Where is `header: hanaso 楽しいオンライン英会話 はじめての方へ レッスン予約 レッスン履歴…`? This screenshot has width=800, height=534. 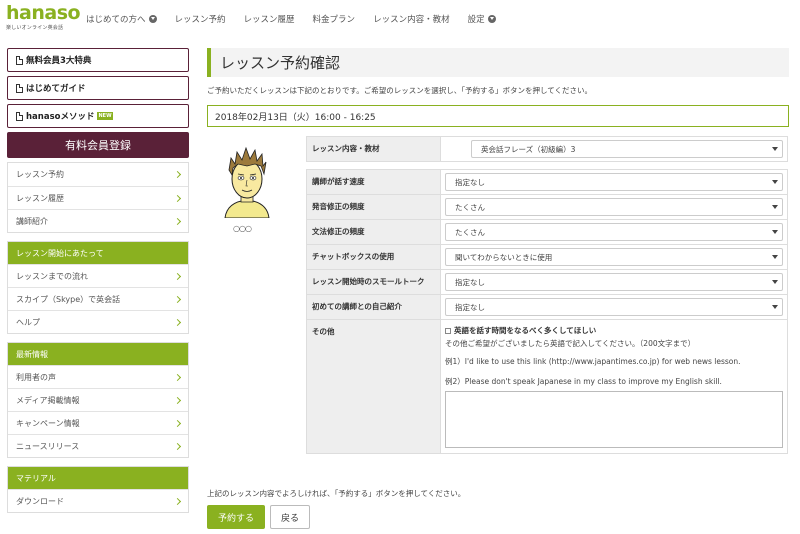 header: hanaso 楽しいオンライン英会話 はじめての方へ レッスン予約 レッスン履歴… is located at coordinates (400, 20).